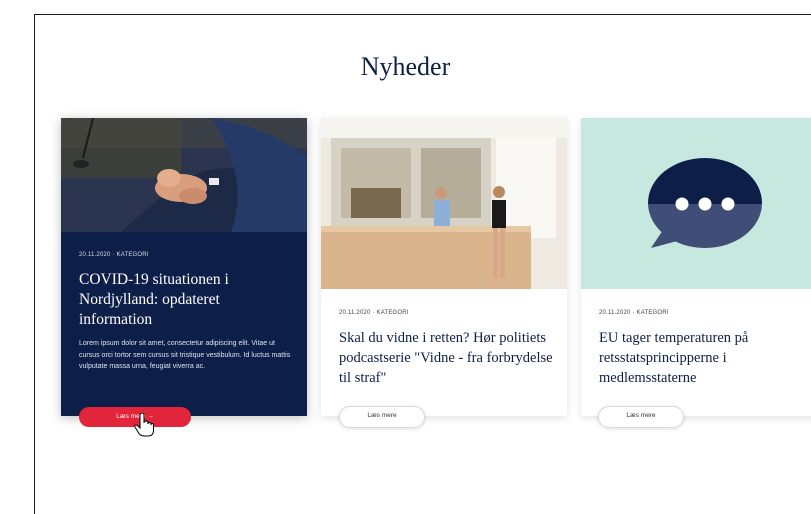  Describe the element at coordinates (184, 175) in the screenshot. I see `hands-photo` at that location.